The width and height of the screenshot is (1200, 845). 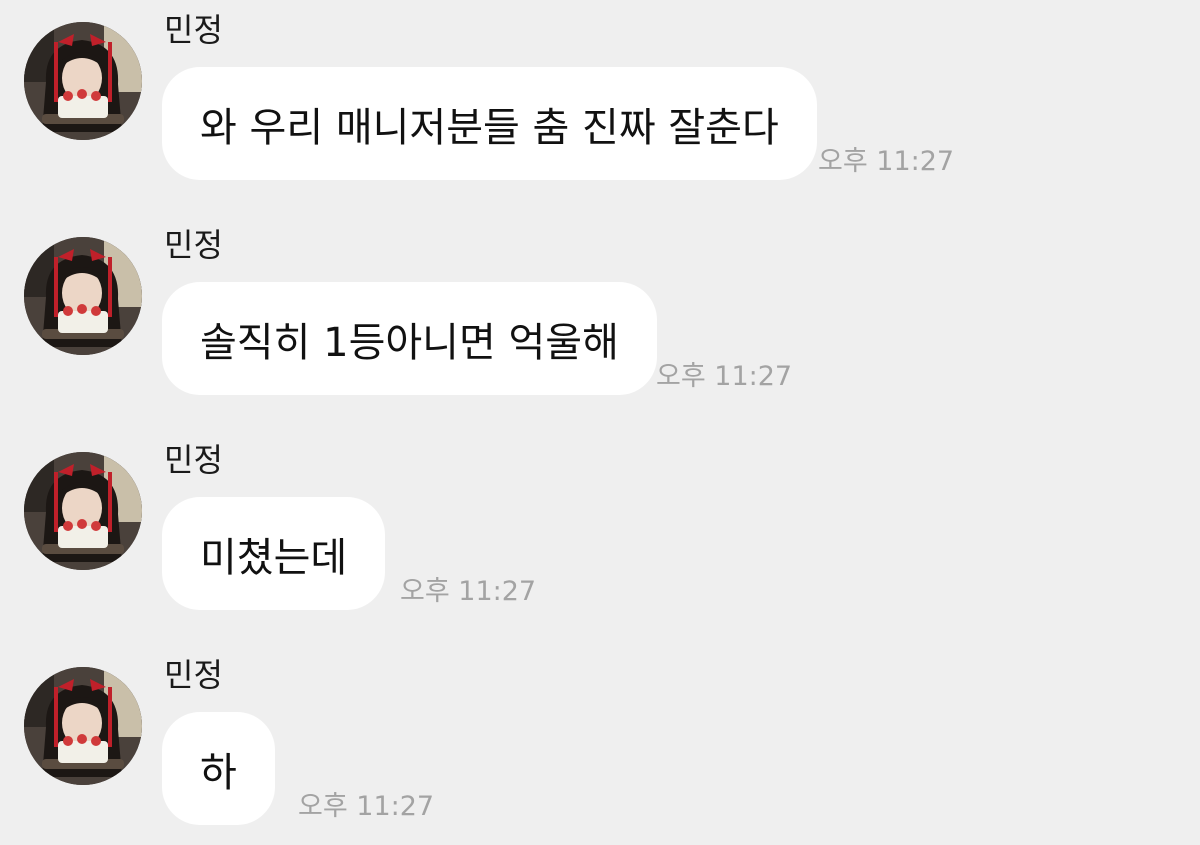 I want to click on message-bubble: 미쳤는데, so click(x=274, y=553).